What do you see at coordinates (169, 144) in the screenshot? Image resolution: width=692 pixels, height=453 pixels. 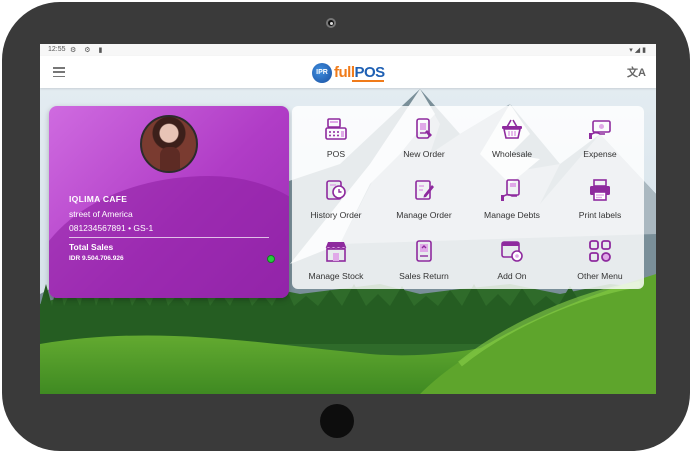 I see `avatar` at bounding box center [169, 144].